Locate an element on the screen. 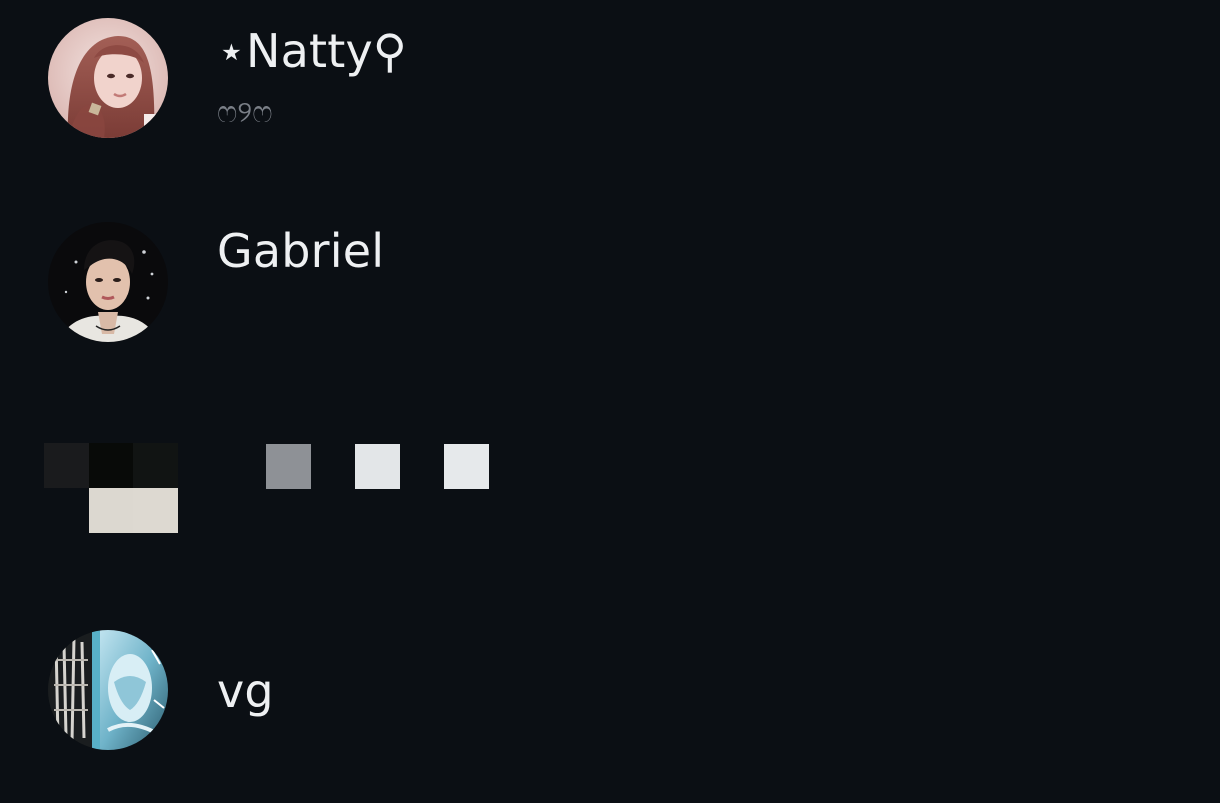 This screenshot has height=803, width=1220. avatar-pixelated is located at coordinates (111, 488).